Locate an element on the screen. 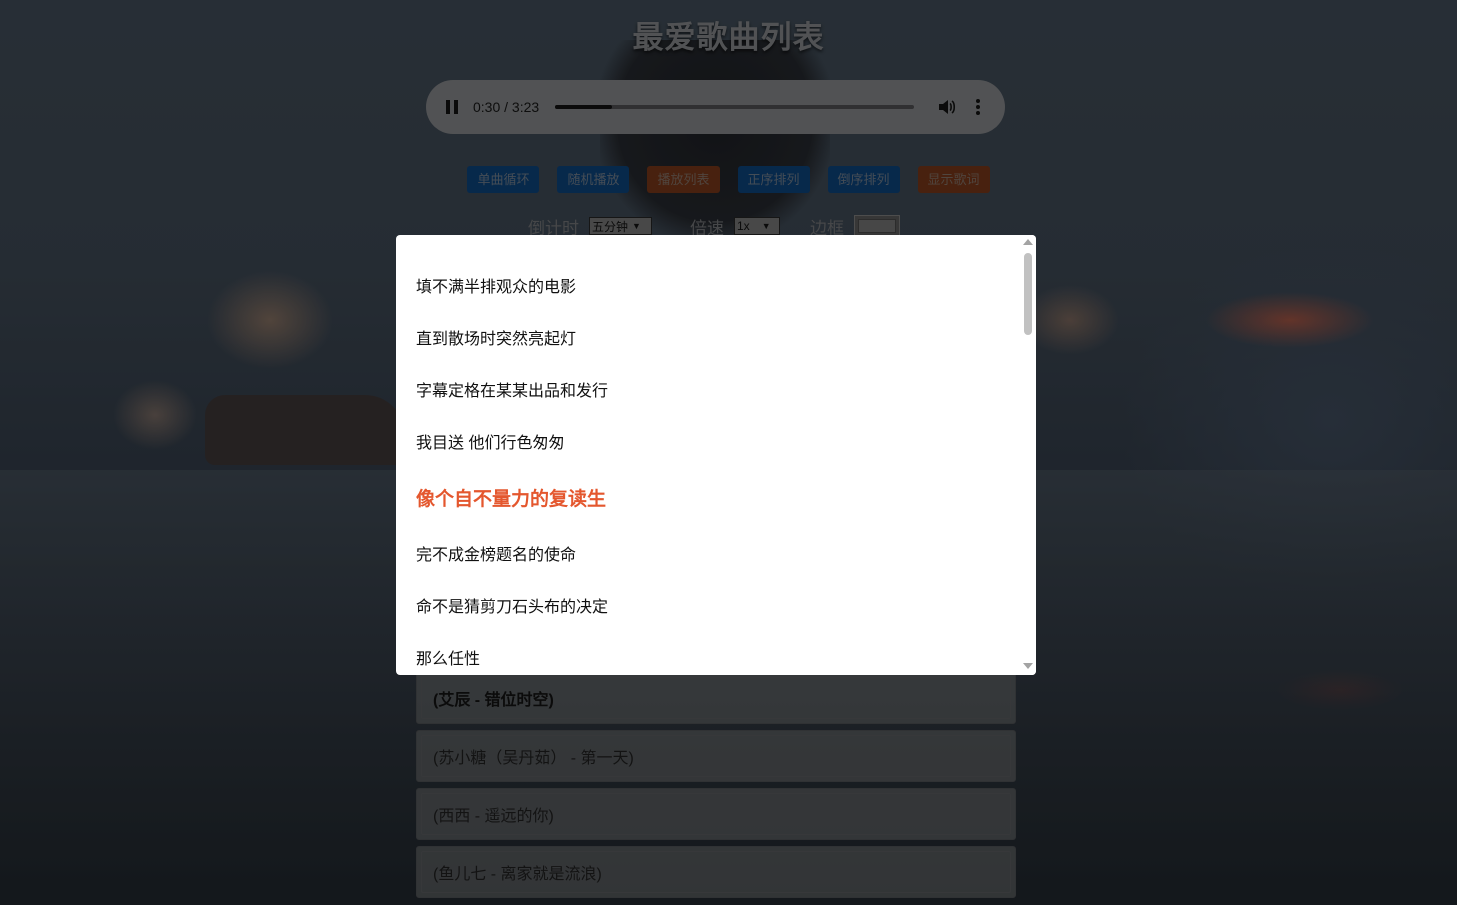 The image size is (1457, 905). scroll-up-icon is located at coordinates (1028, 242).